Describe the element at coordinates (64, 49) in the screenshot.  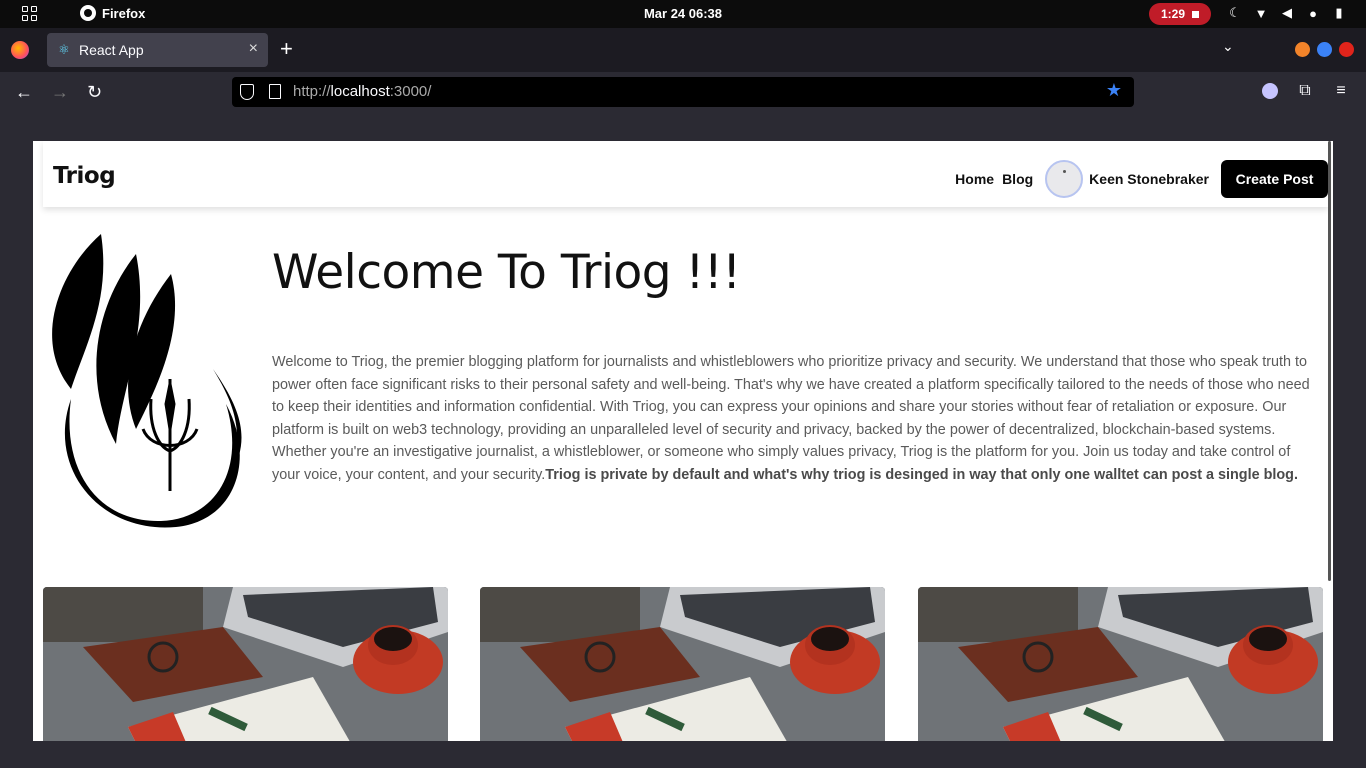
I see `react-icon: ⚛` at that location.